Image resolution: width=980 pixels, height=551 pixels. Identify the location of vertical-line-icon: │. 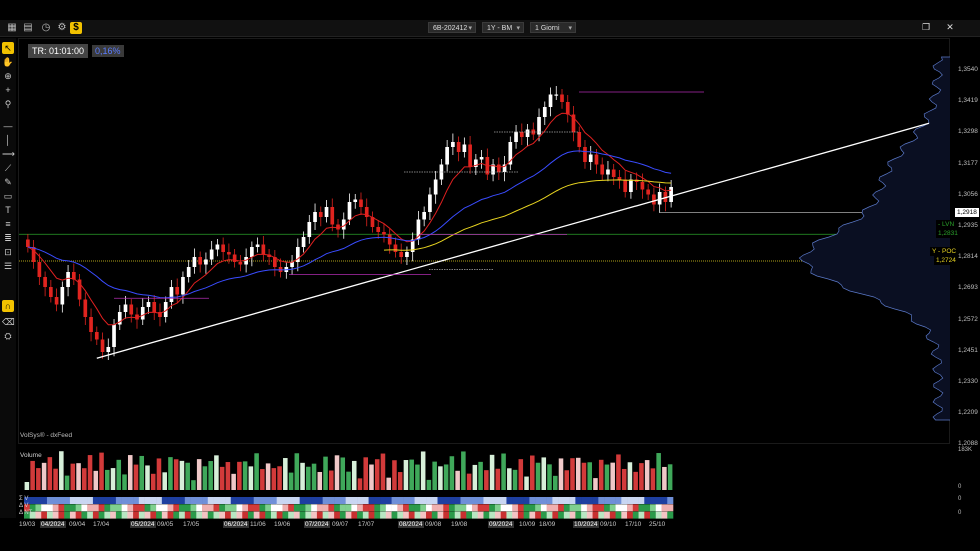
(8, 140).